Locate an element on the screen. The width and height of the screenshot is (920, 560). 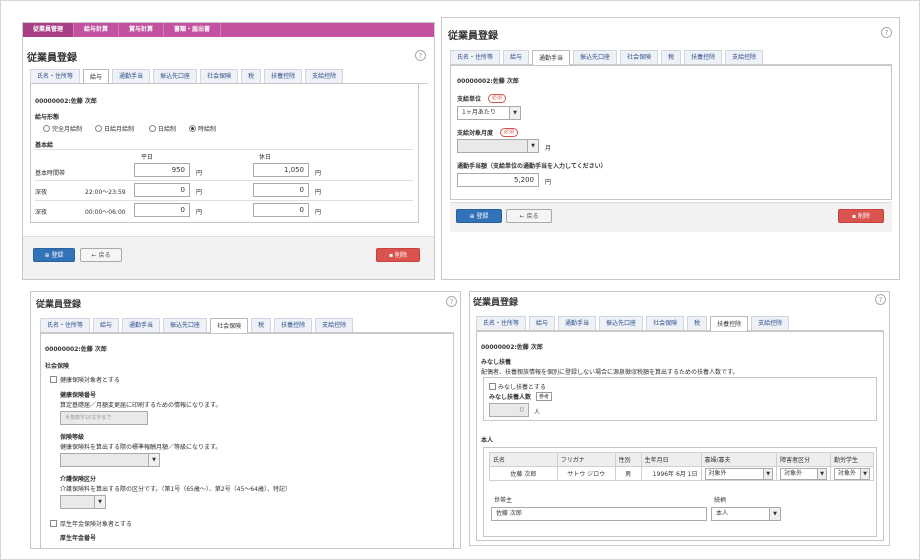
weekday-night1-input: 0 is located at coordinates (162, 190).